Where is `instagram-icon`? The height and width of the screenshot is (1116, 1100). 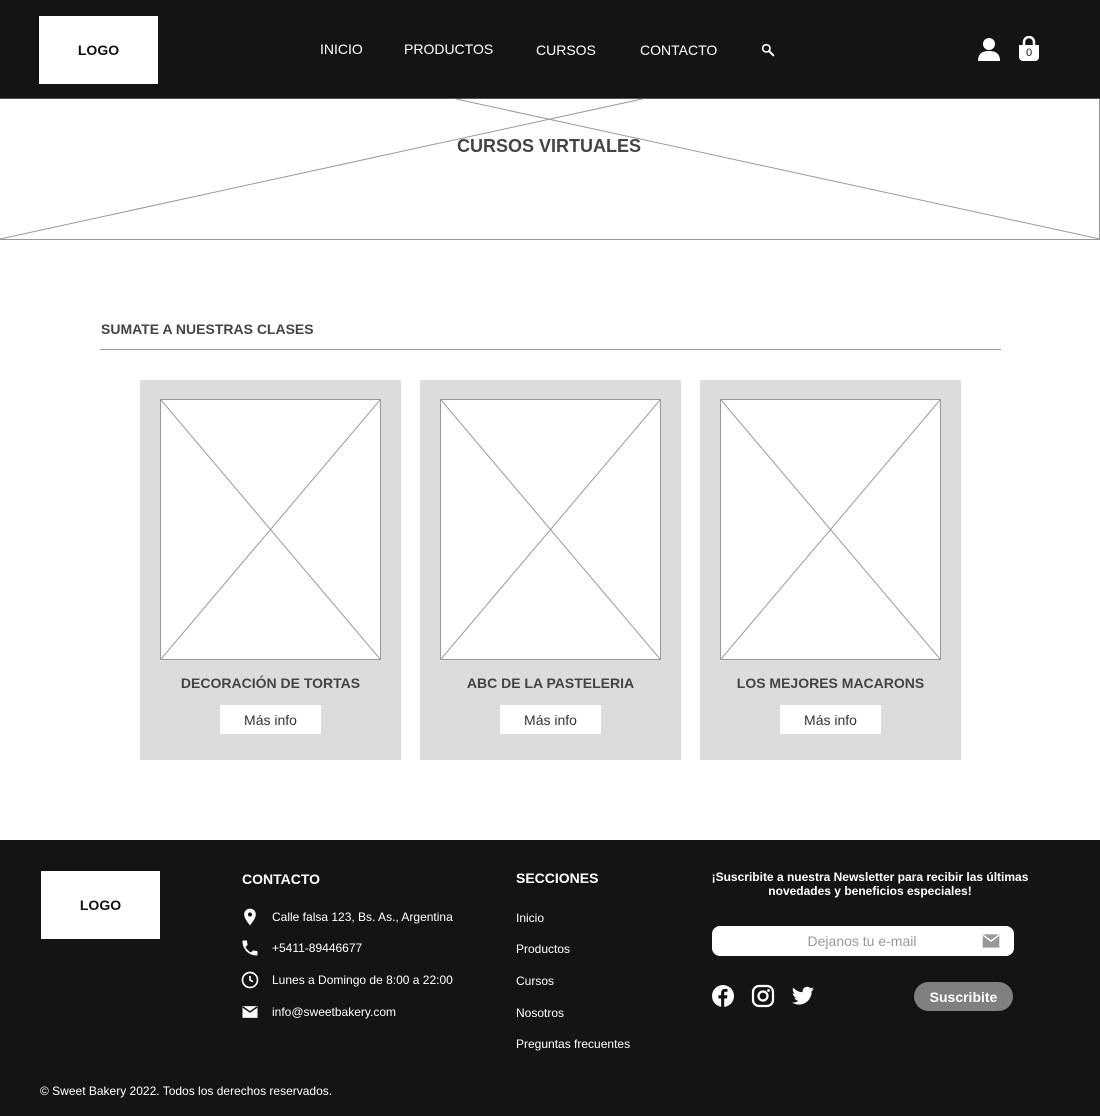 instagram-icon is located at coordinates (763, 996).